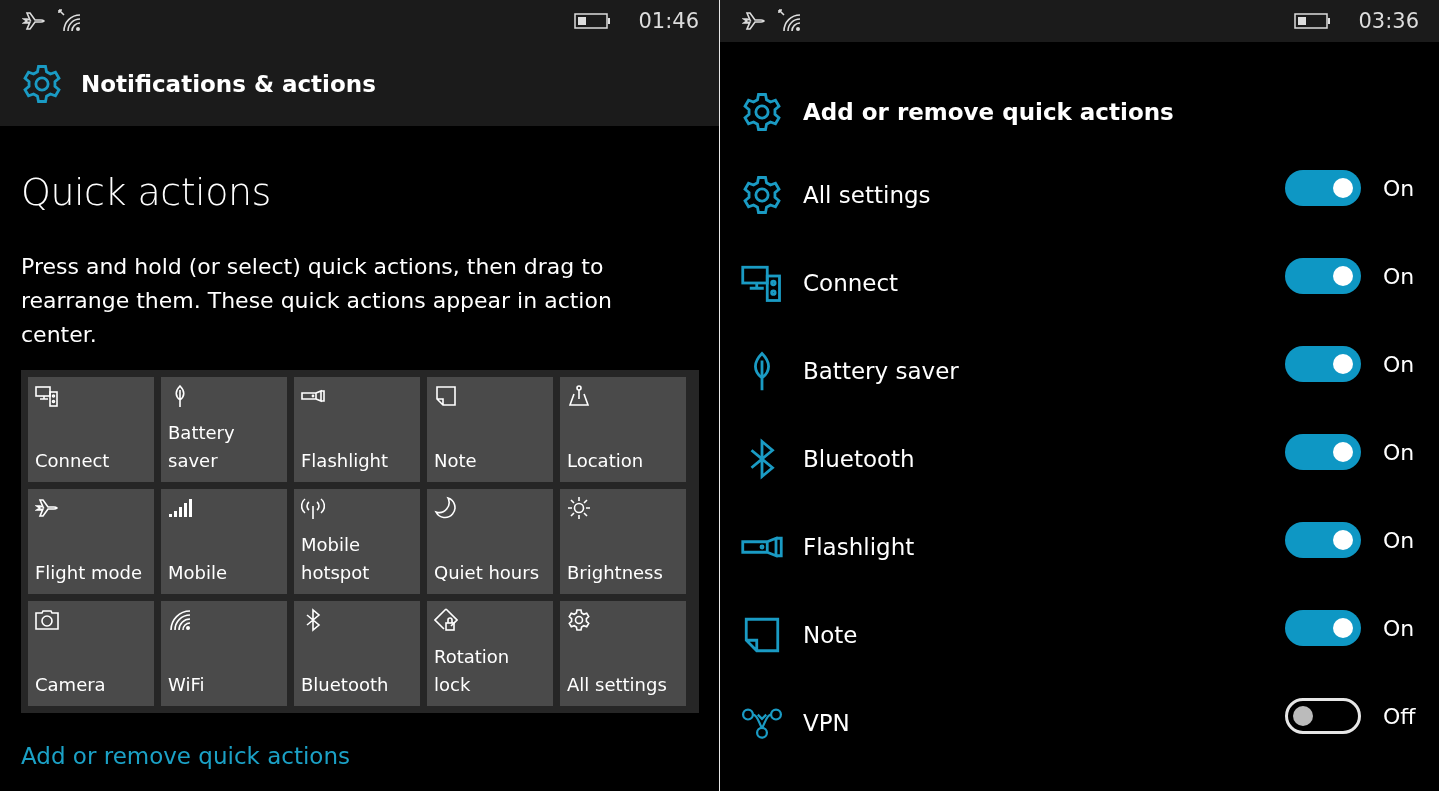 This screenshot has height=791, width=1439. Describe the element at coordinates (357, 429) in the screenshot. I see `quick-action-tile: Flashlight` at that location.